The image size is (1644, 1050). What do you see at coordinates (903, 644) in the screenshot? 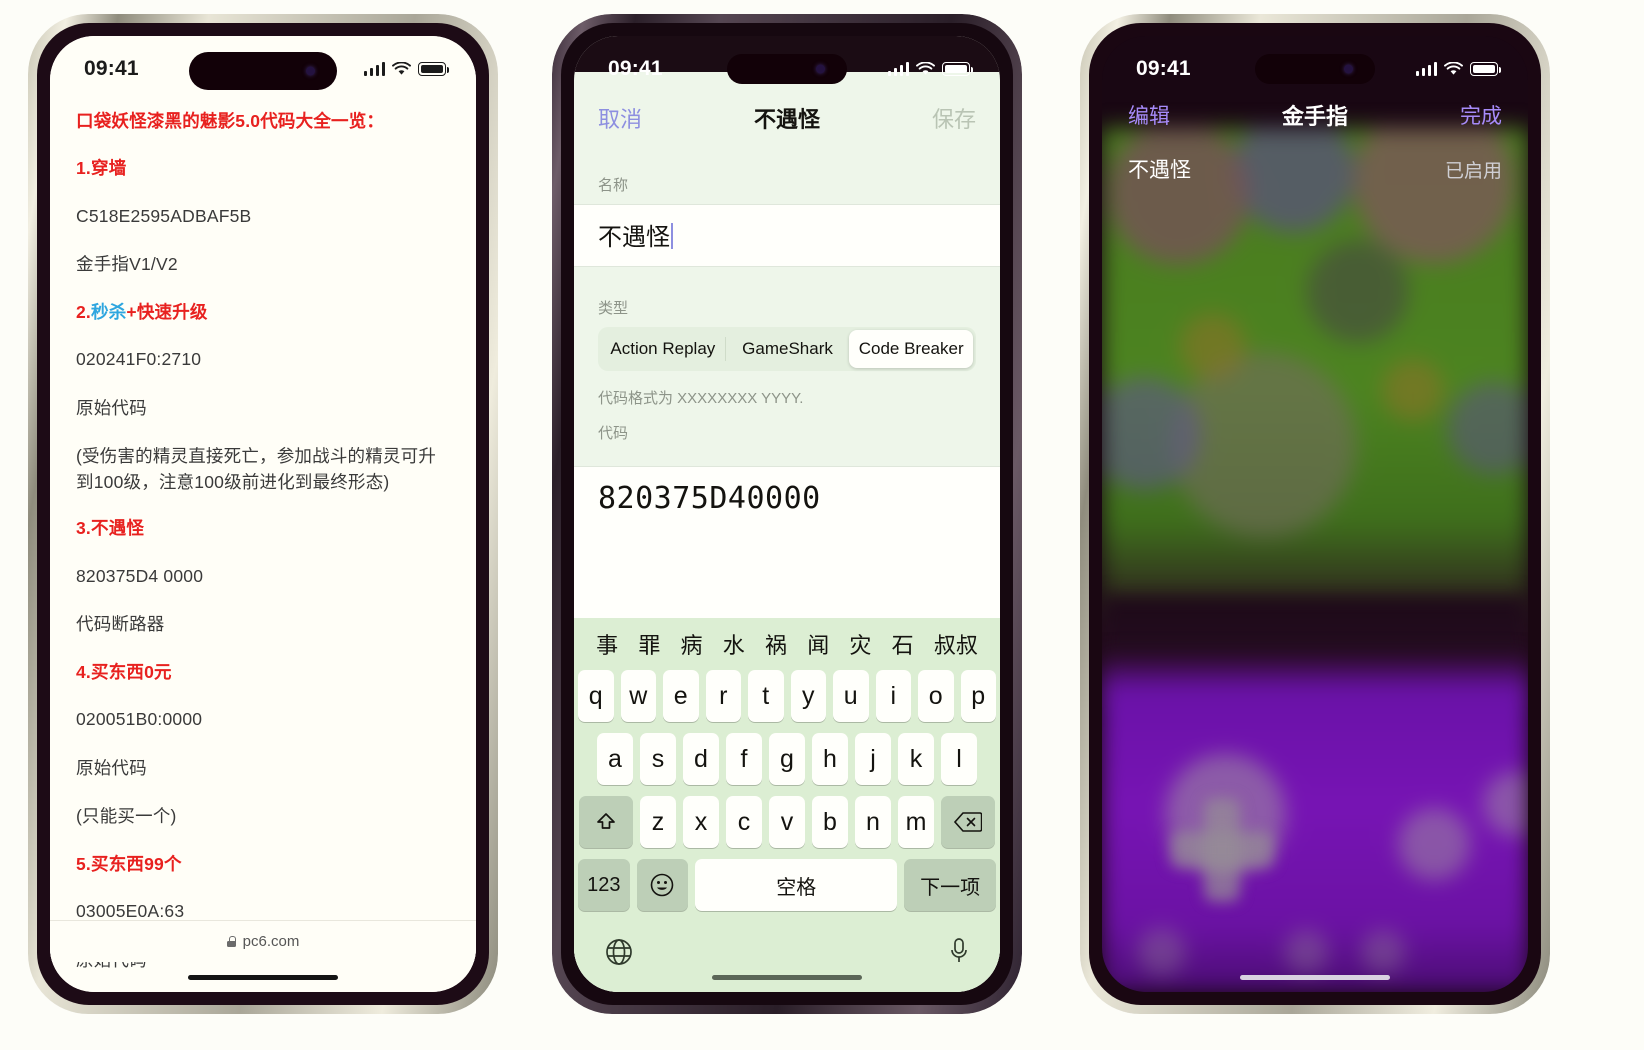
I see `suggestion-7: 石` at bounding box center [903, 644].